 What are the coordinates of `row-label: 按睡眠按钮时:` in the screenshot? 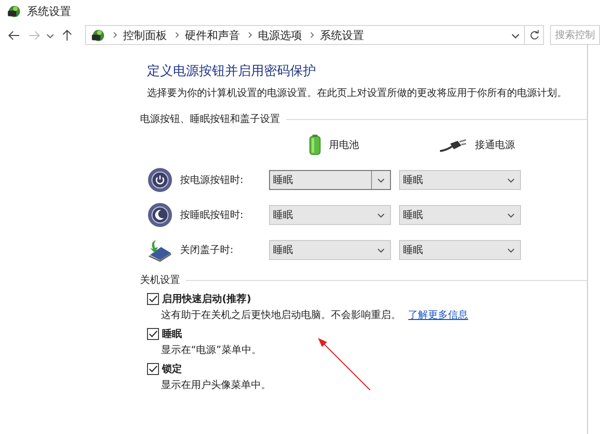 It's located at (212, 215).